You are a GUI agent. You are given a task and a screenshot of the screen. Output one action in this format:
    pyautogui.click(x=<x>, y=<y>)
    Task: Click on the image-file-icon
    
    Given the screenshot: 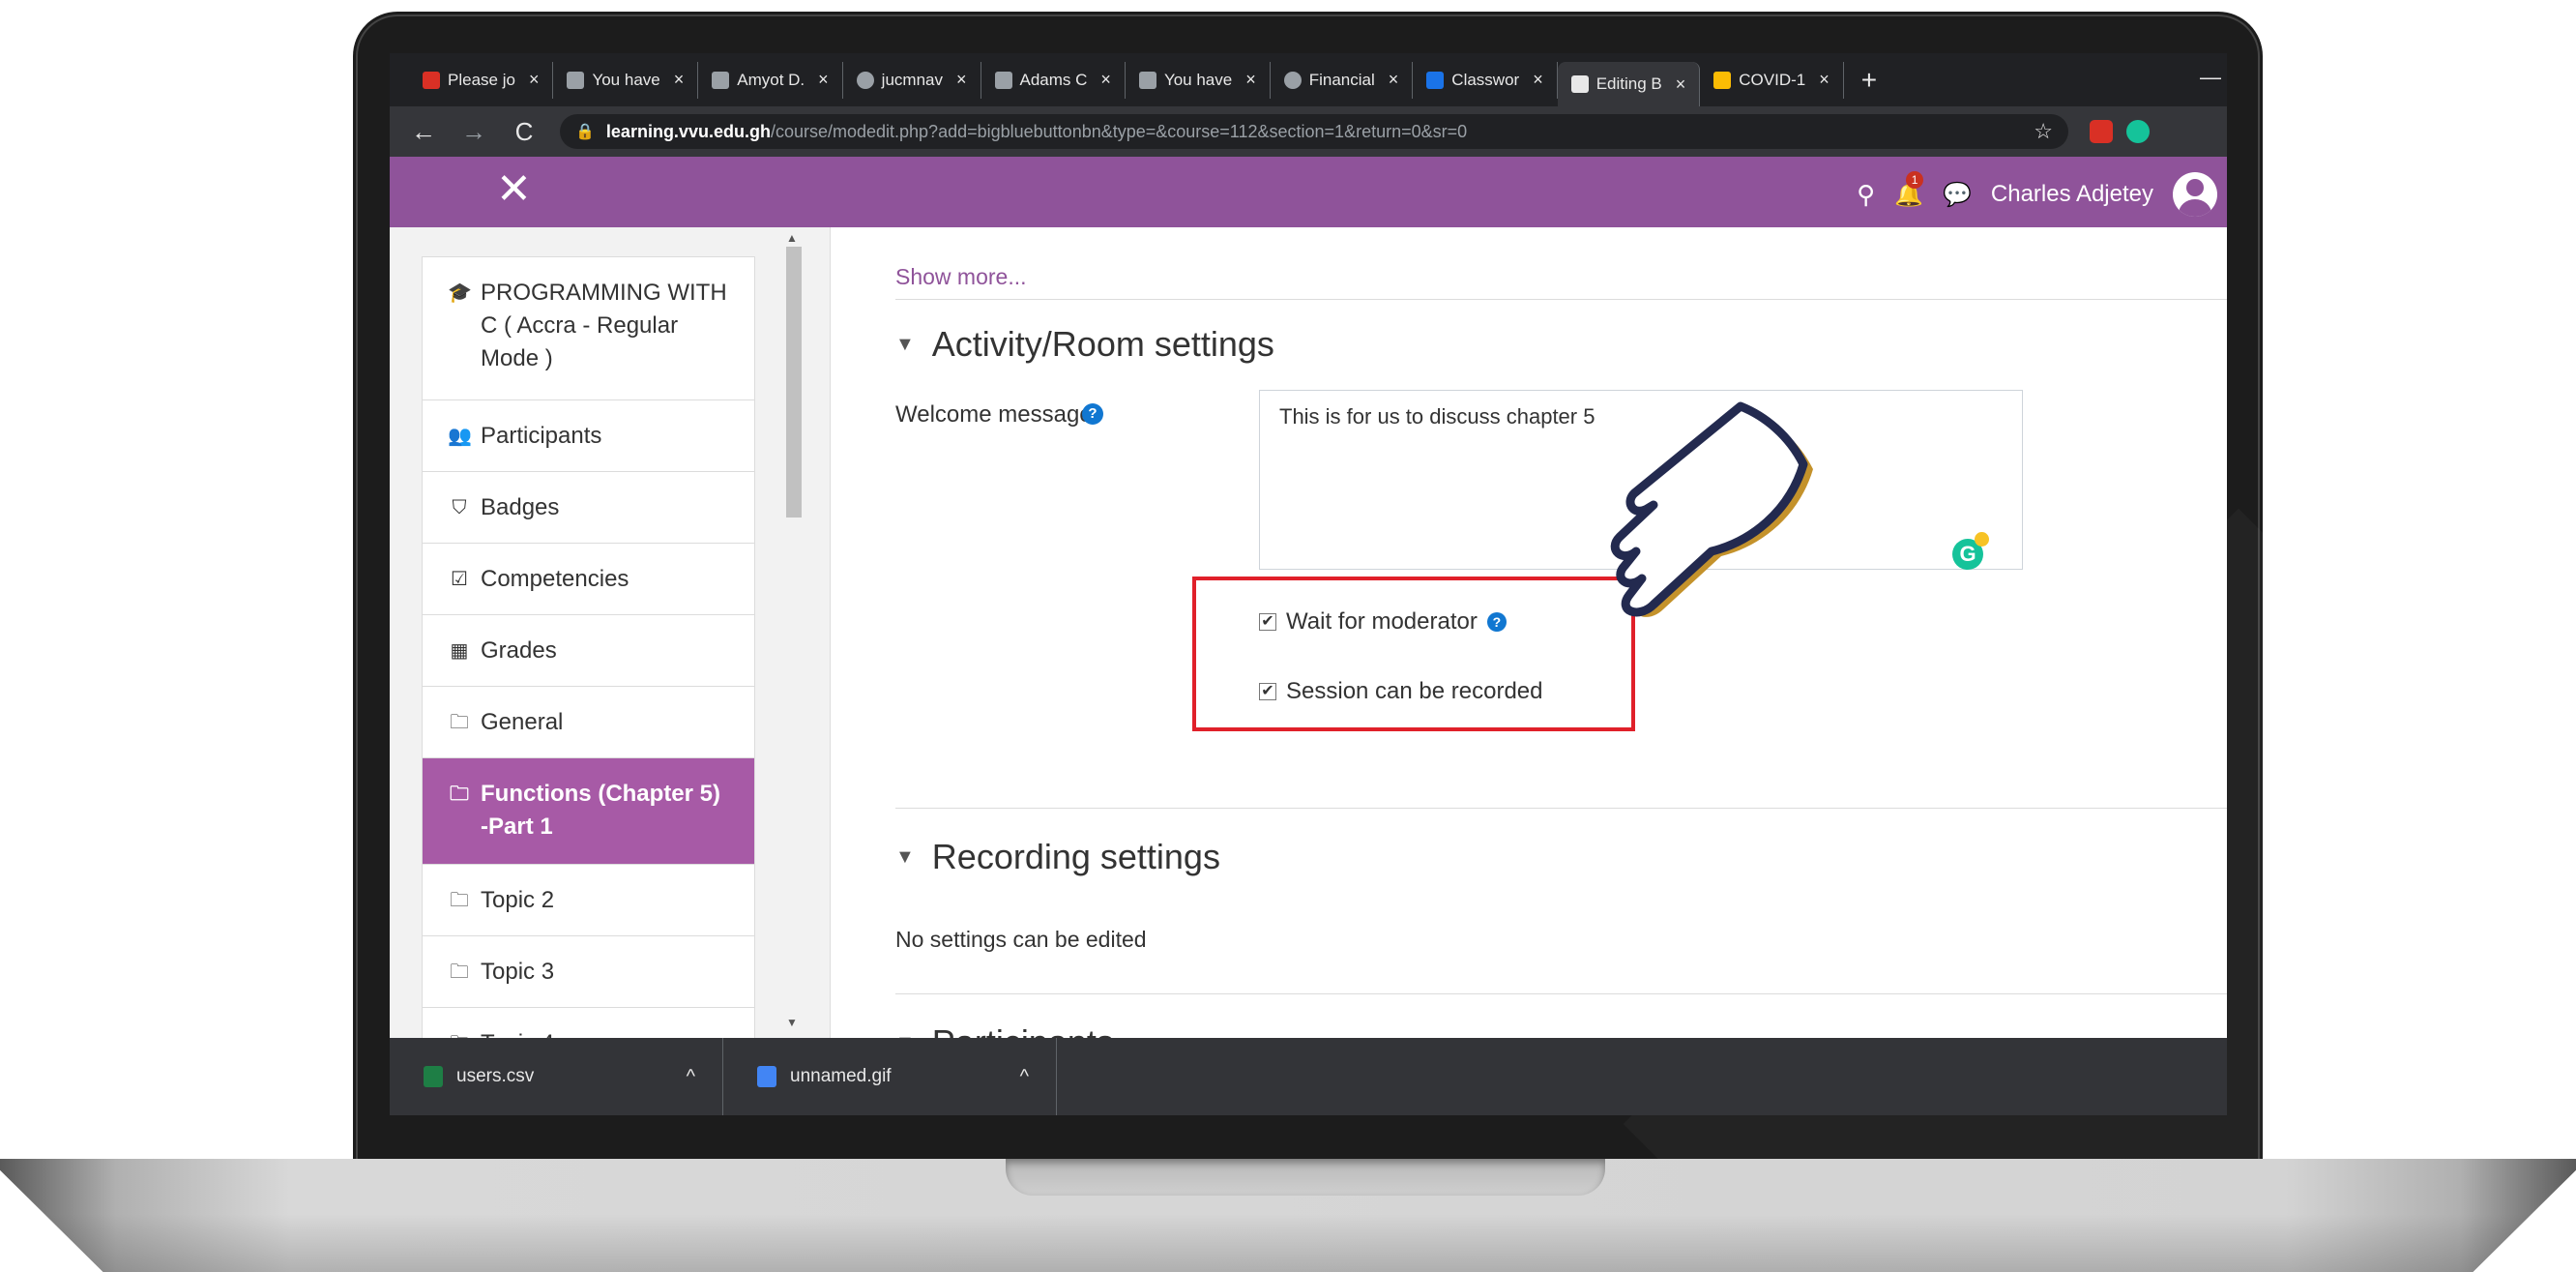 What is the action you would take?
    pyautogui.click(x=766, y=1076)
    